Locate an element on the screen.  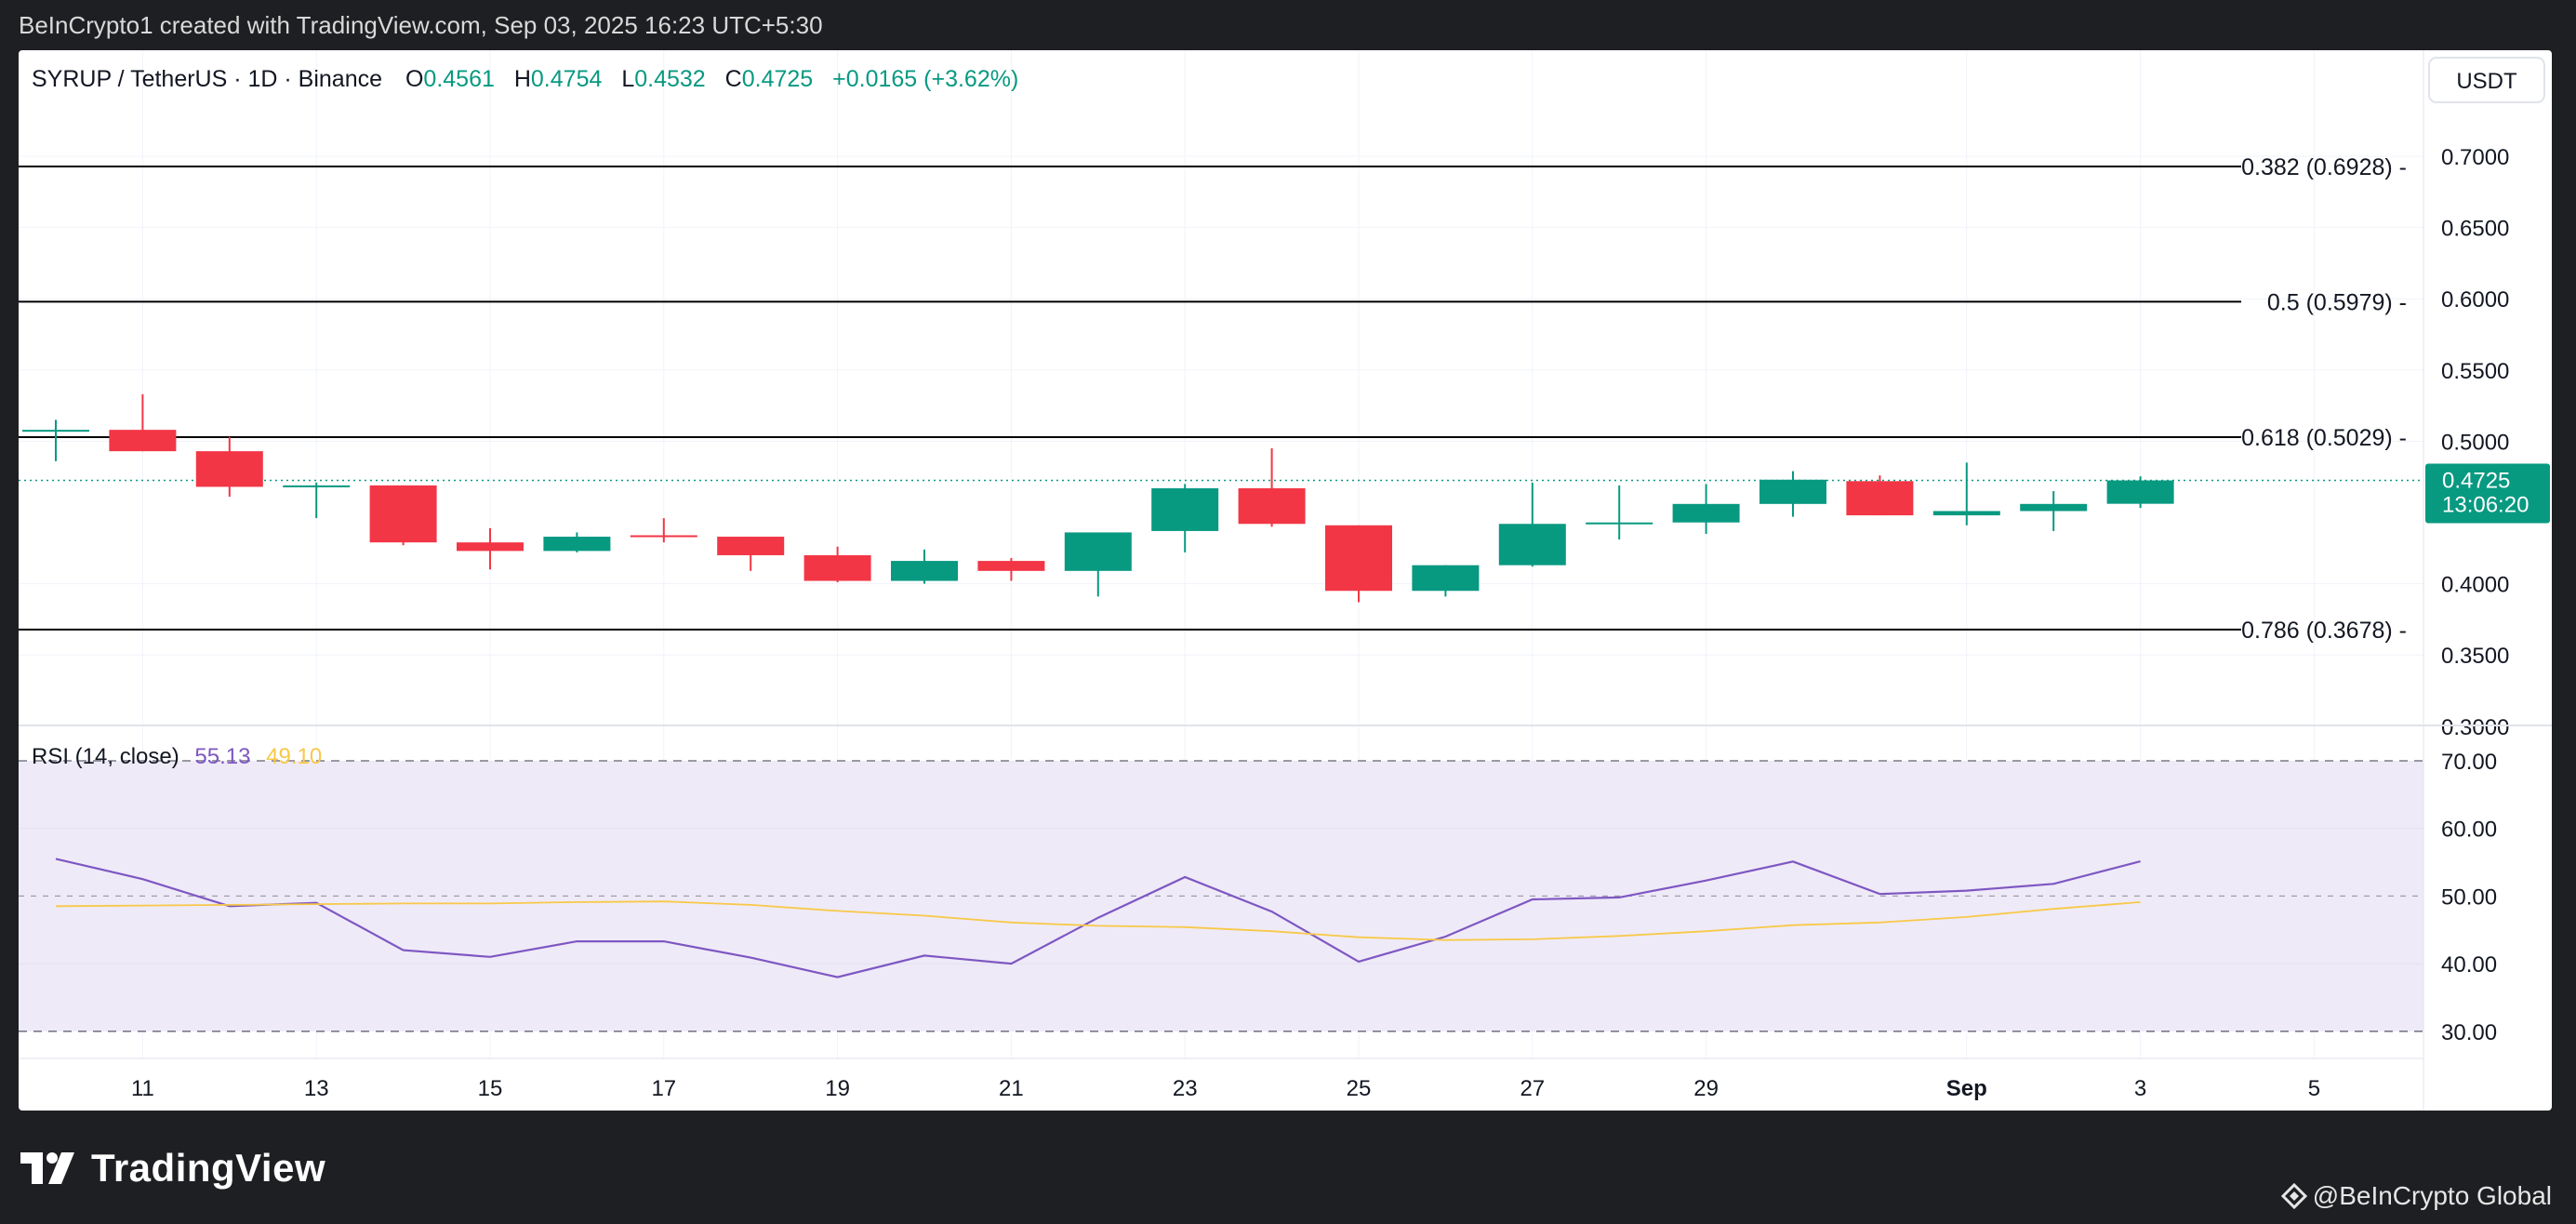
currency-button: USDT is located at coordinates (2486, 80).